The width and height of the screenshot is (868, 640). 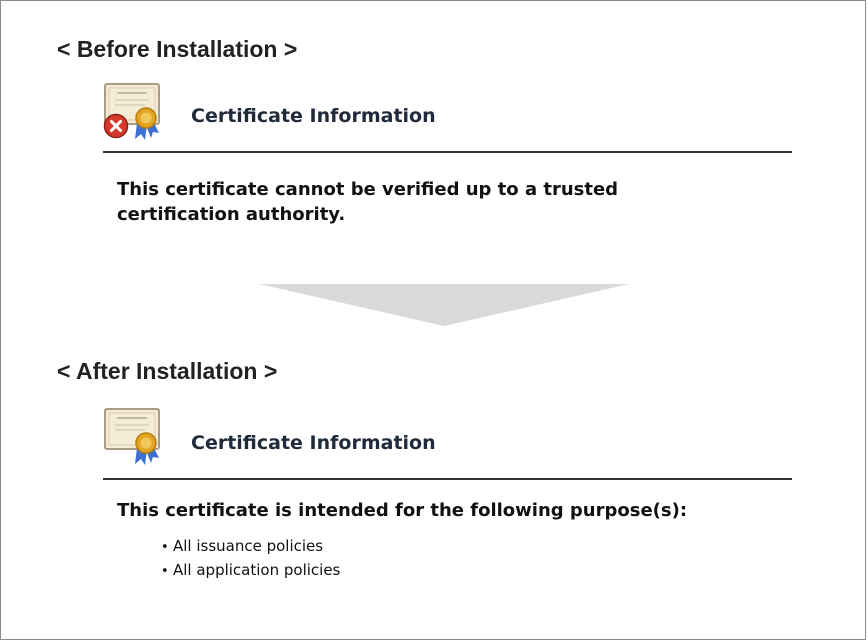 What do you see at coordinates (257, 570) in the screenshot?
I see `purpose-item-label: All application policies` at bounding box center [257, 570].